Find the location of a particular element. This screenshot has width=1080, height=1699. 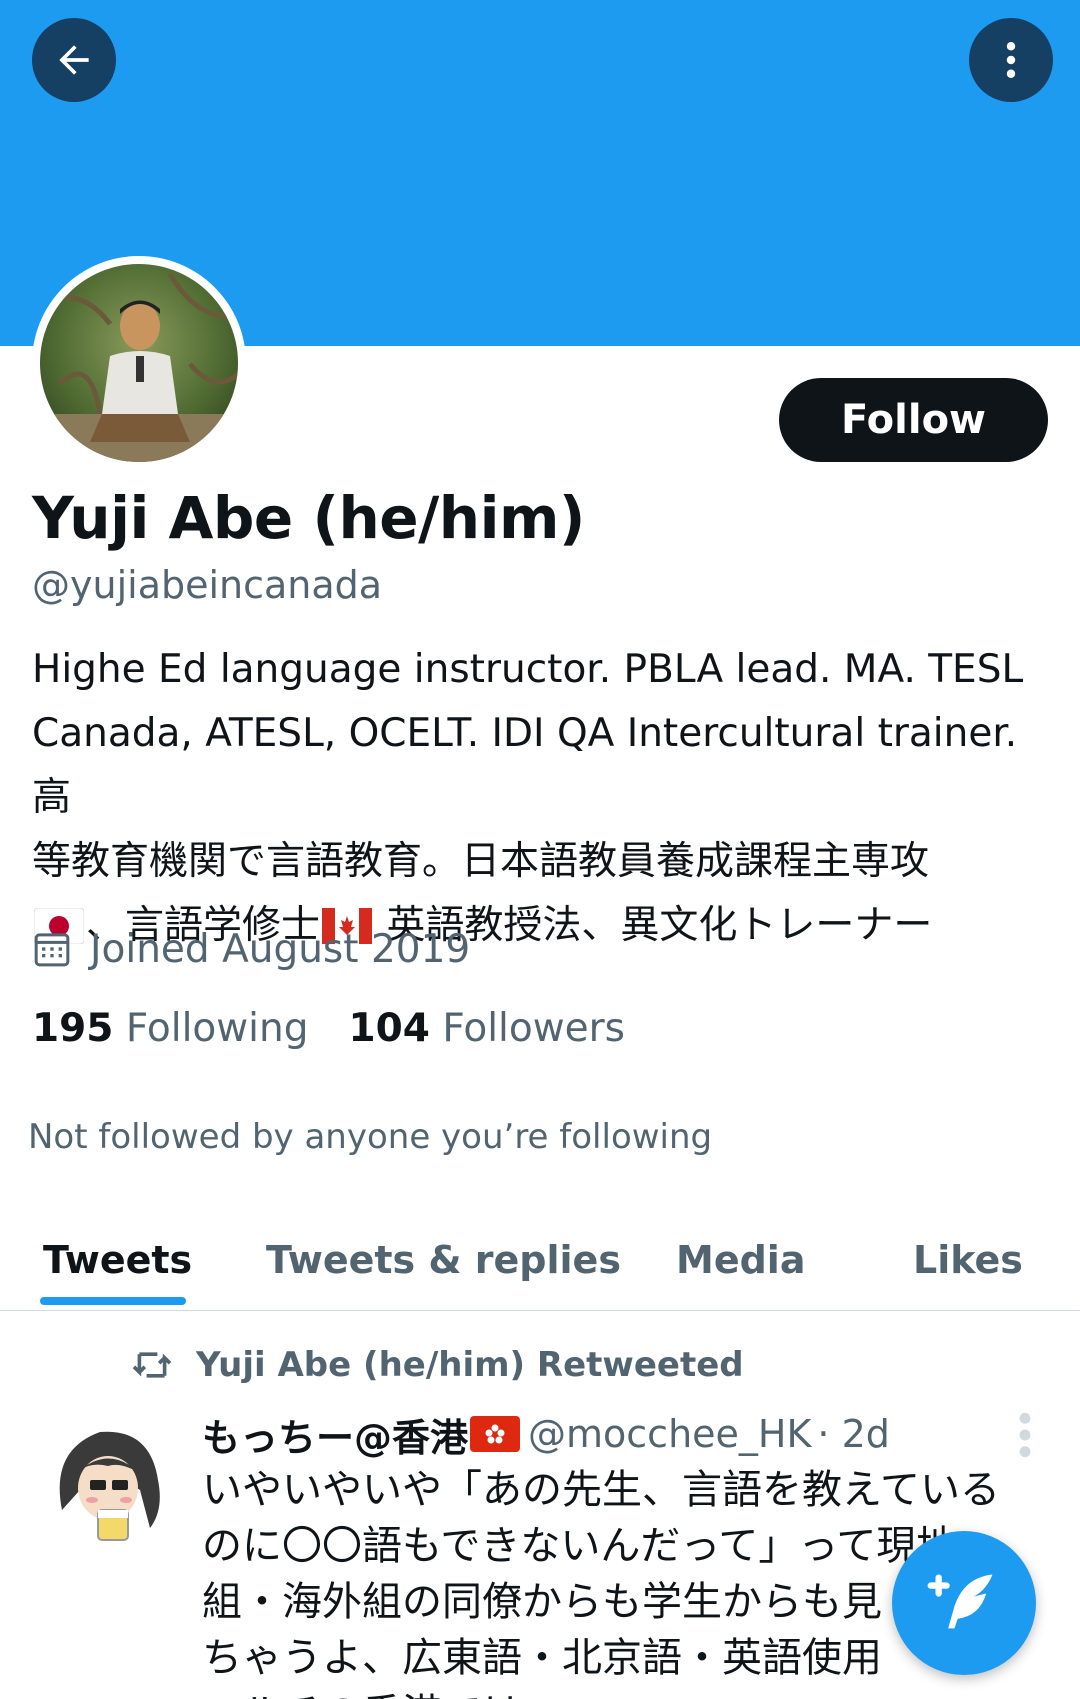

avatar is located at coordinates (139, 363).